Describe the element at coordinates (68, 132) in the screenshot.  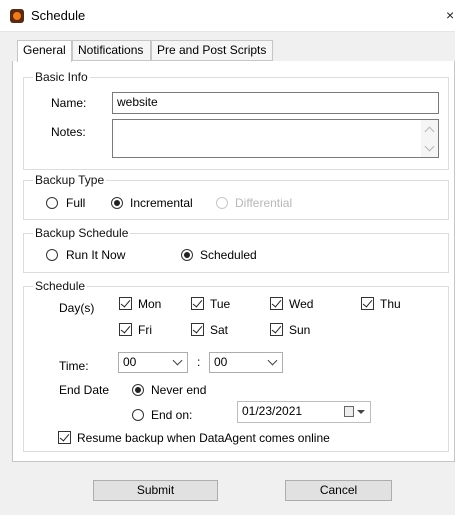
I see `notes-label: Notes:` at that location.